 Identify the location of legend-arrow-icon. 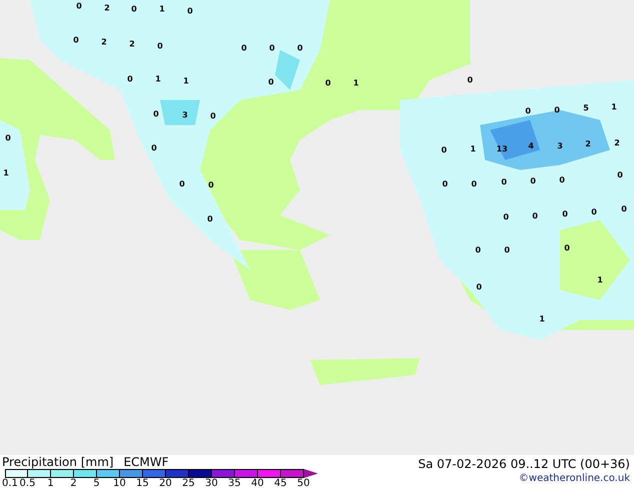
(311, 473).